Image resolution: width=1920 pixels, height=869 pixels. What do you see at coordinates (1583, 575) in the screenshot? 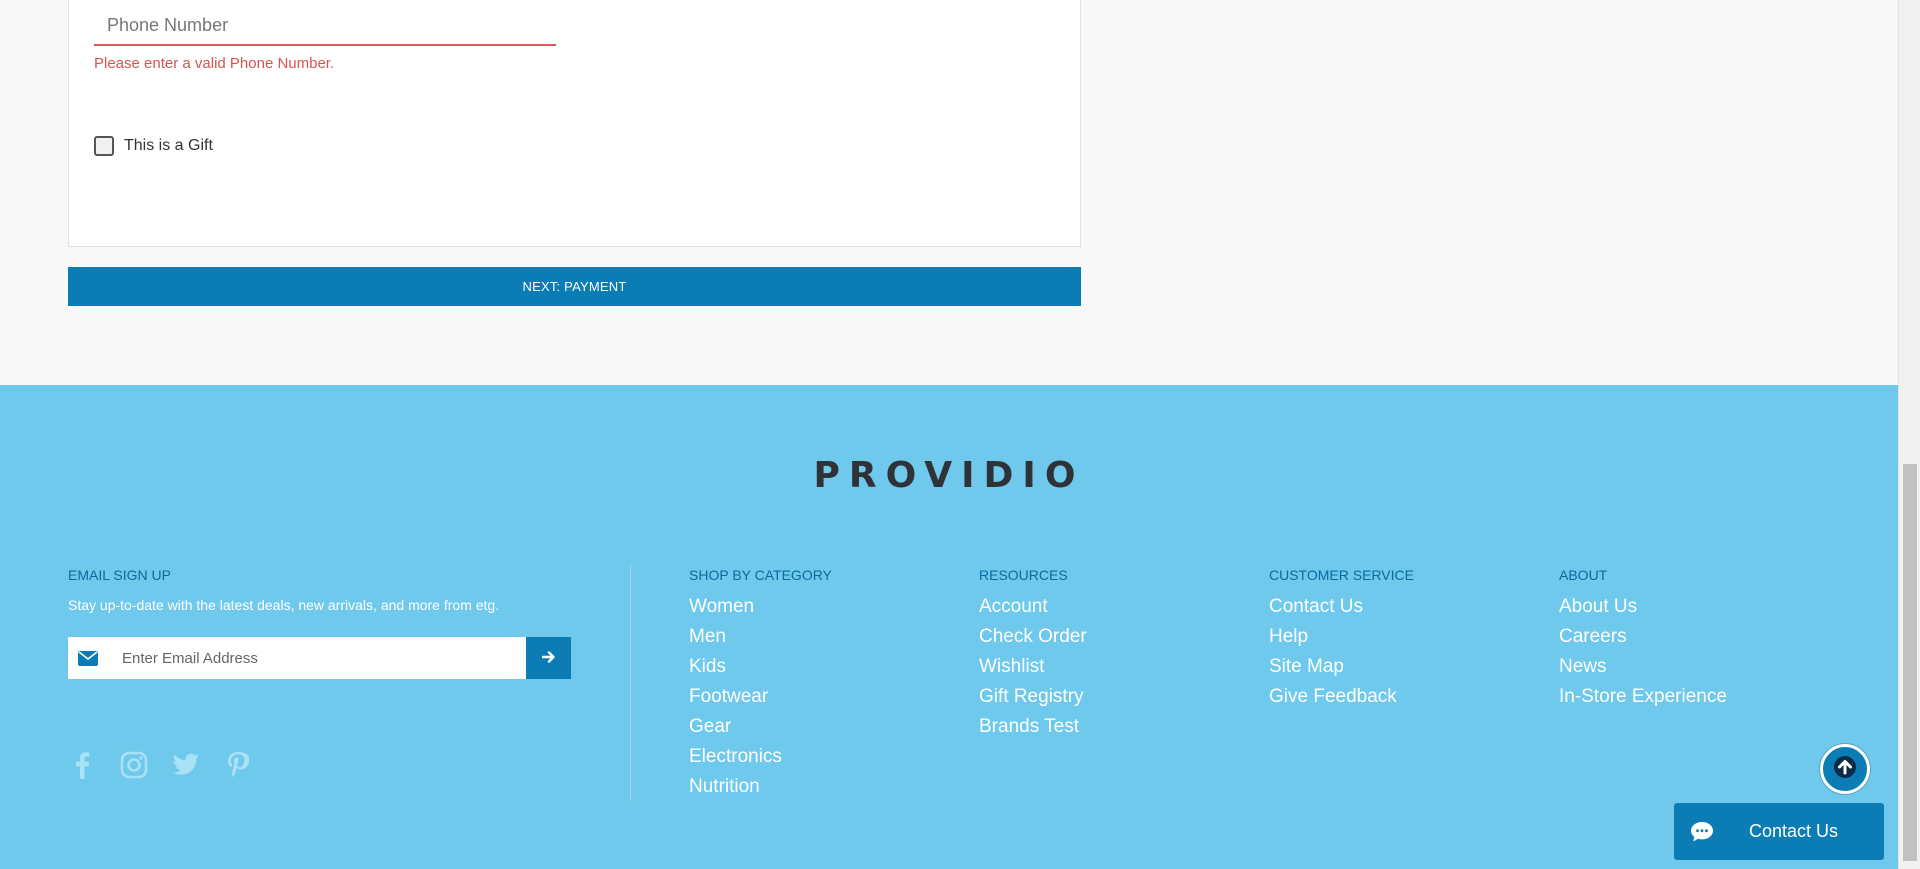
I see `column-heading: ABOUT` at bounding box center [1583, 575].